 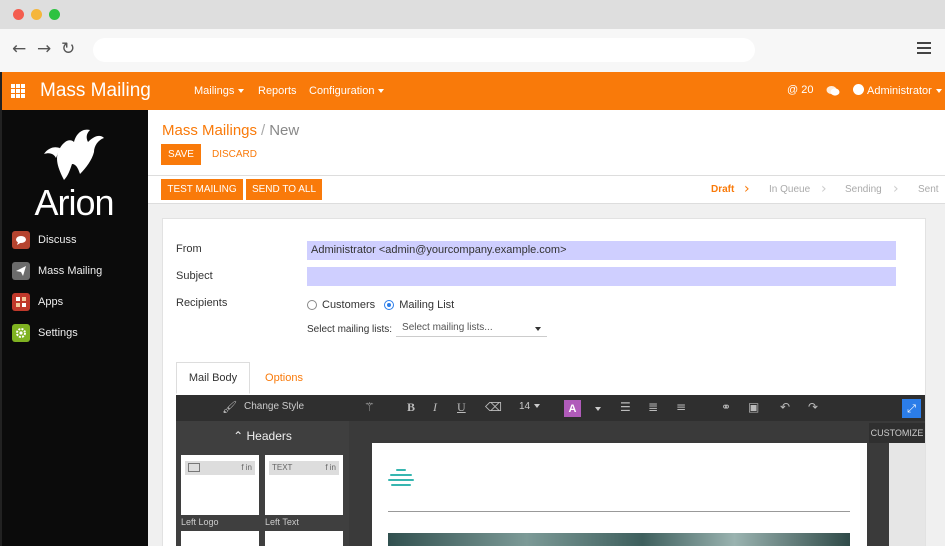 I want to click on sidebar-item-apps: Apps, so click(x=37, y=302).